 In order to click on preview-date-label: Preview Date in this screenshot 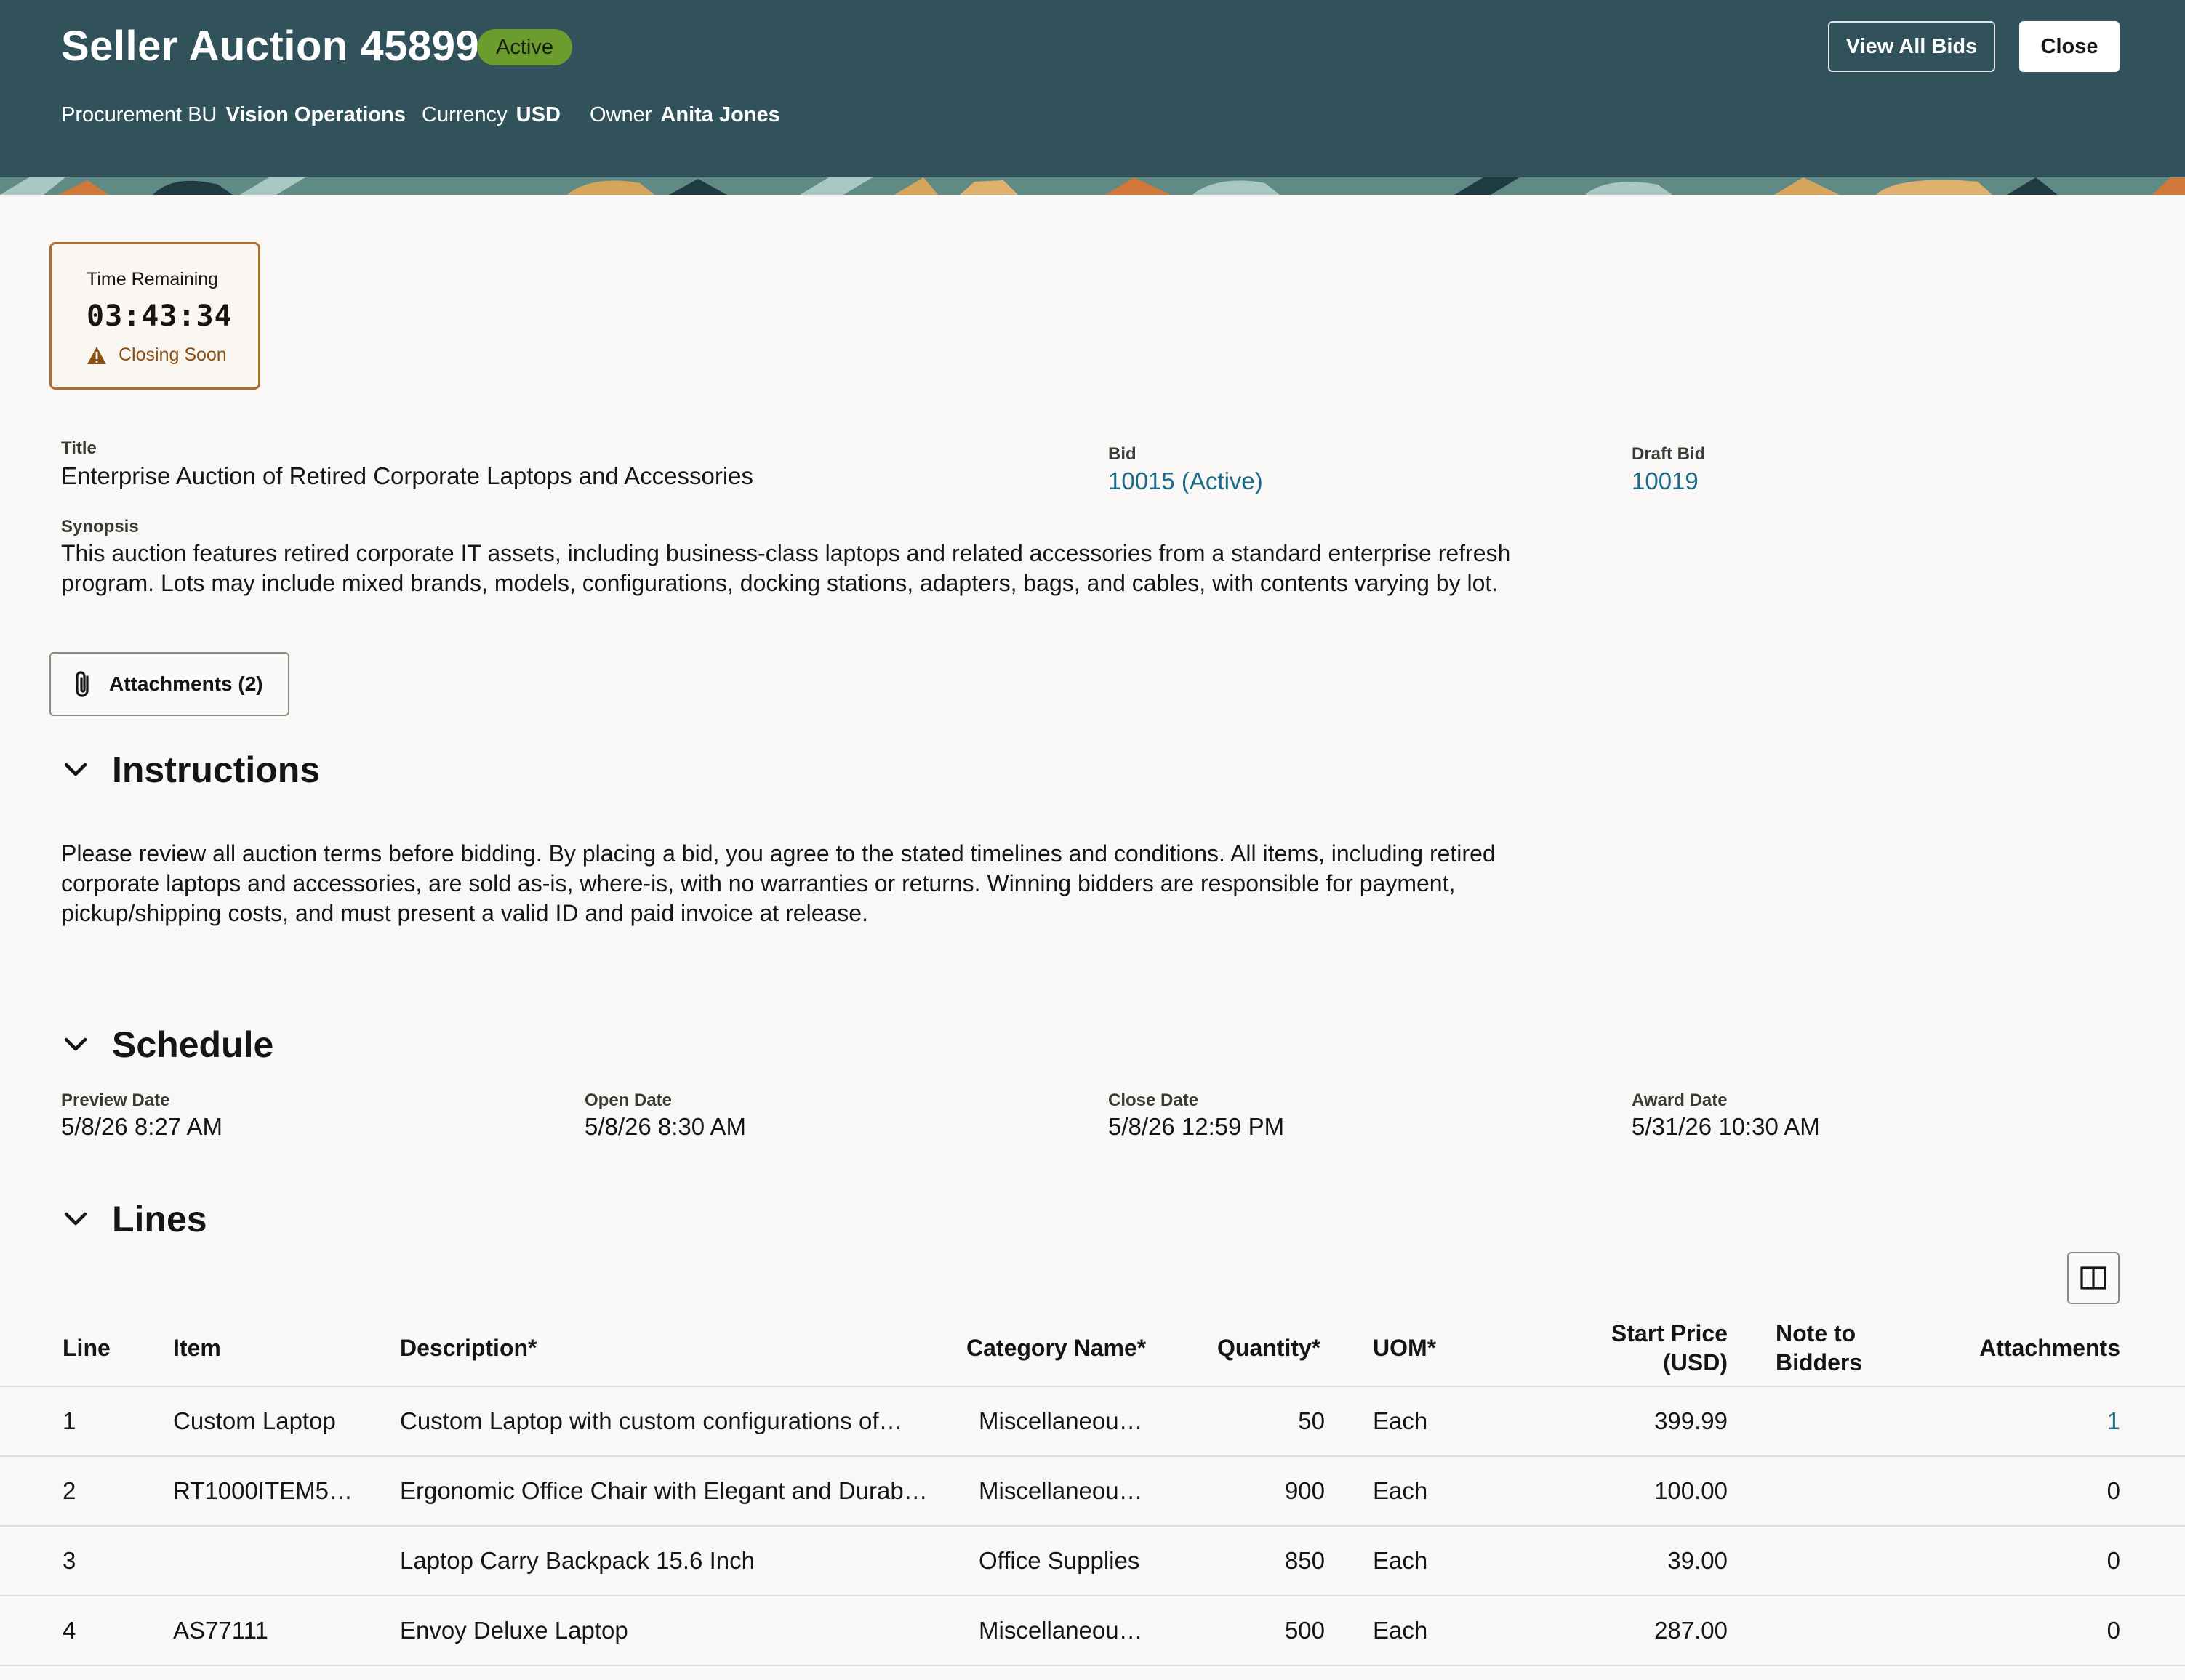, I will do `click(115, 1100)`.